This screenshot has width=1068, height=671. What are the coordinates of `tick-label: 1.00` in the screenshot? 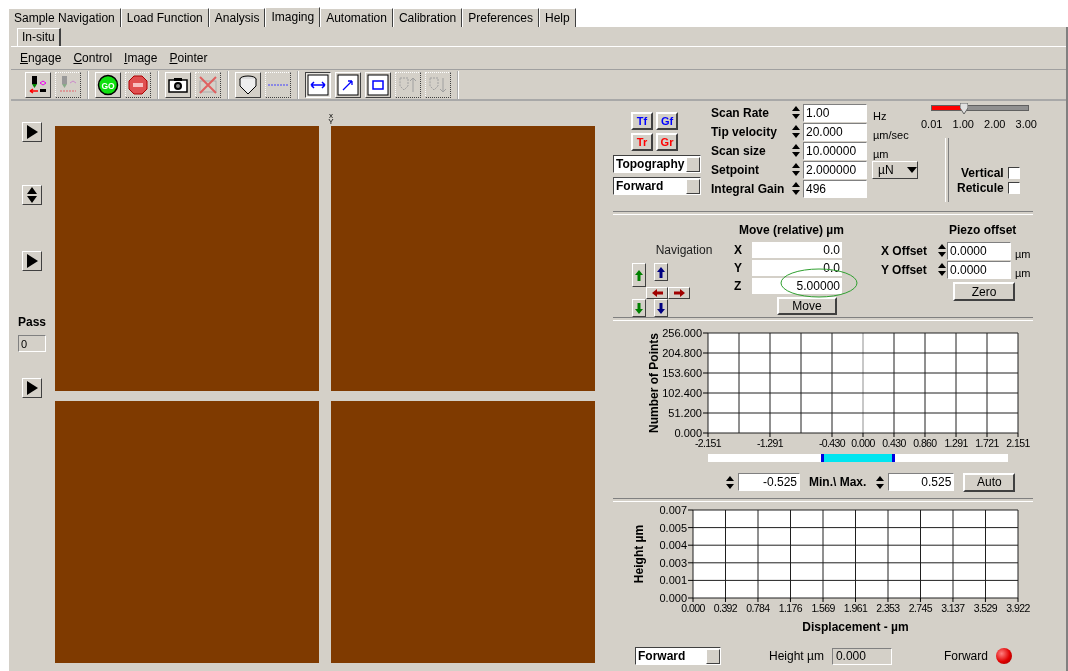 It's located at (963, 123).